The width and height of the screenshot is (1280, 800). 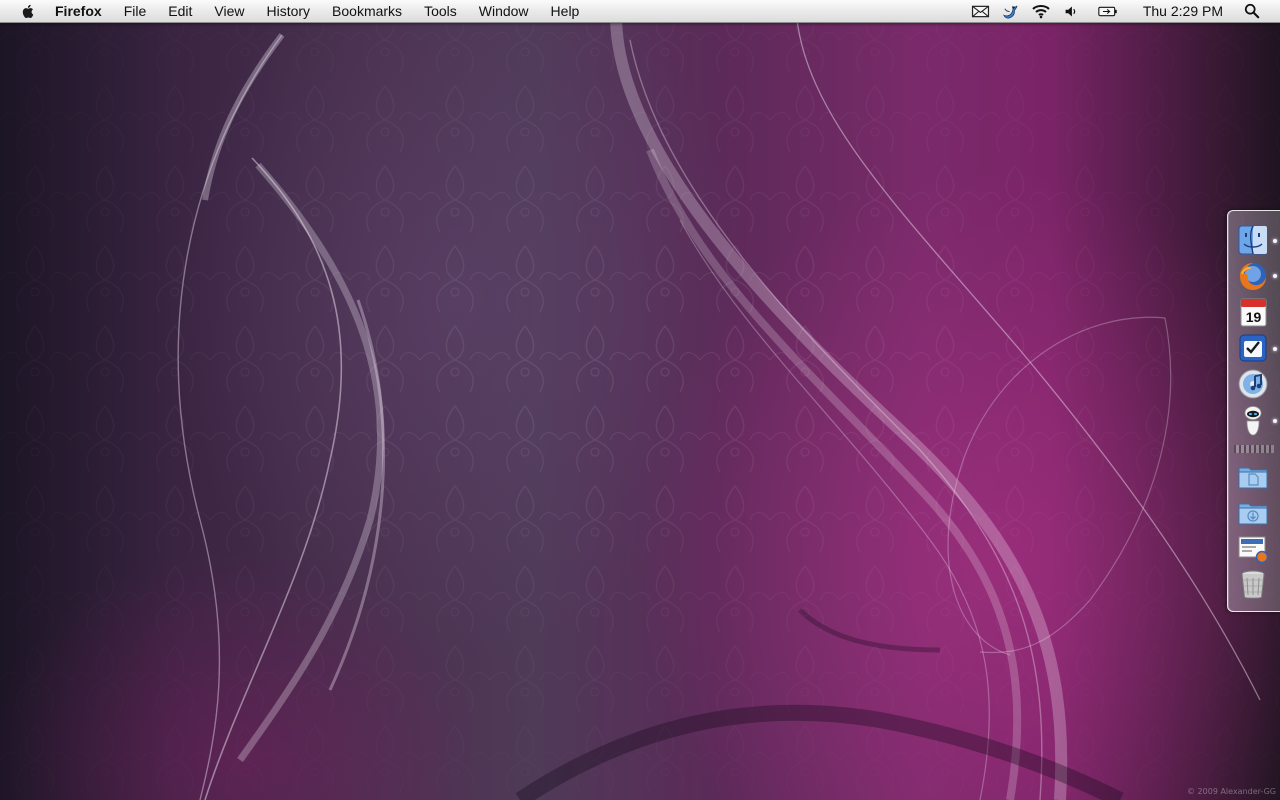 I want to click on robot-icon, so click(x=1253, y=421).